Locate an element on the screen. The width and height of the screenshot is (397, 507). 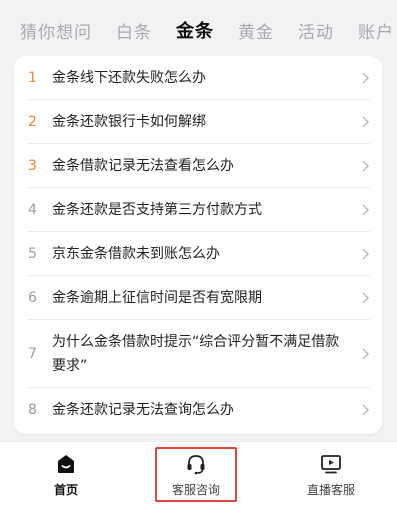
nav-service: 客服咨询 is located at coordinates (196, 474).